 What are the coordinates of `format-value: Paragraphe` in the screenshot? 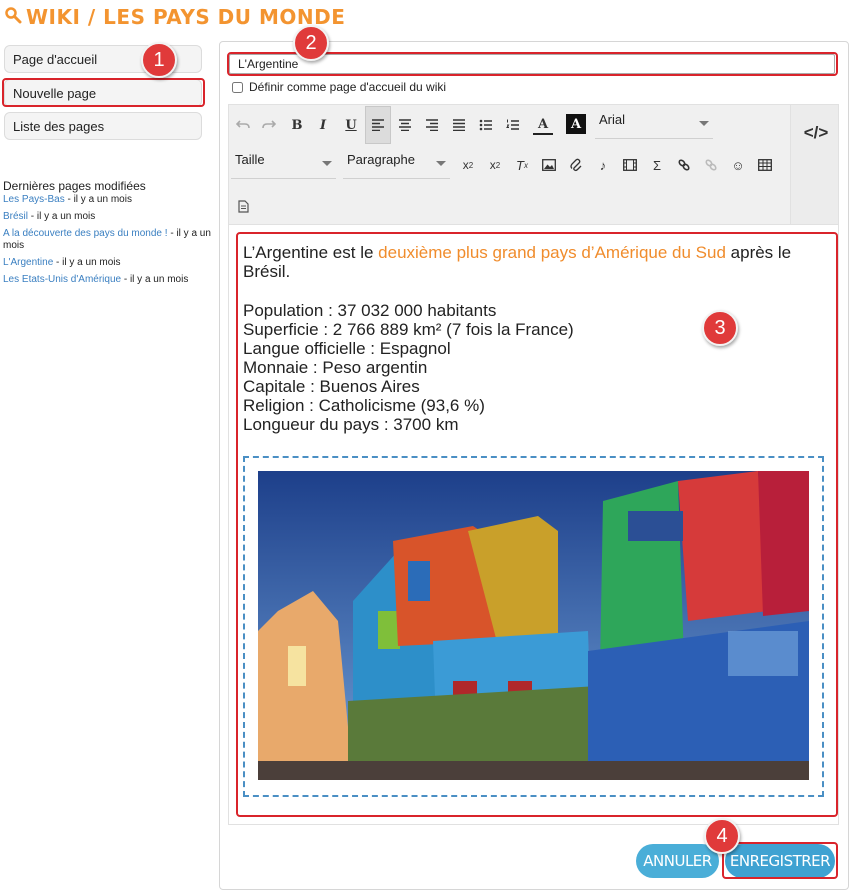 It's located at (381, 159).